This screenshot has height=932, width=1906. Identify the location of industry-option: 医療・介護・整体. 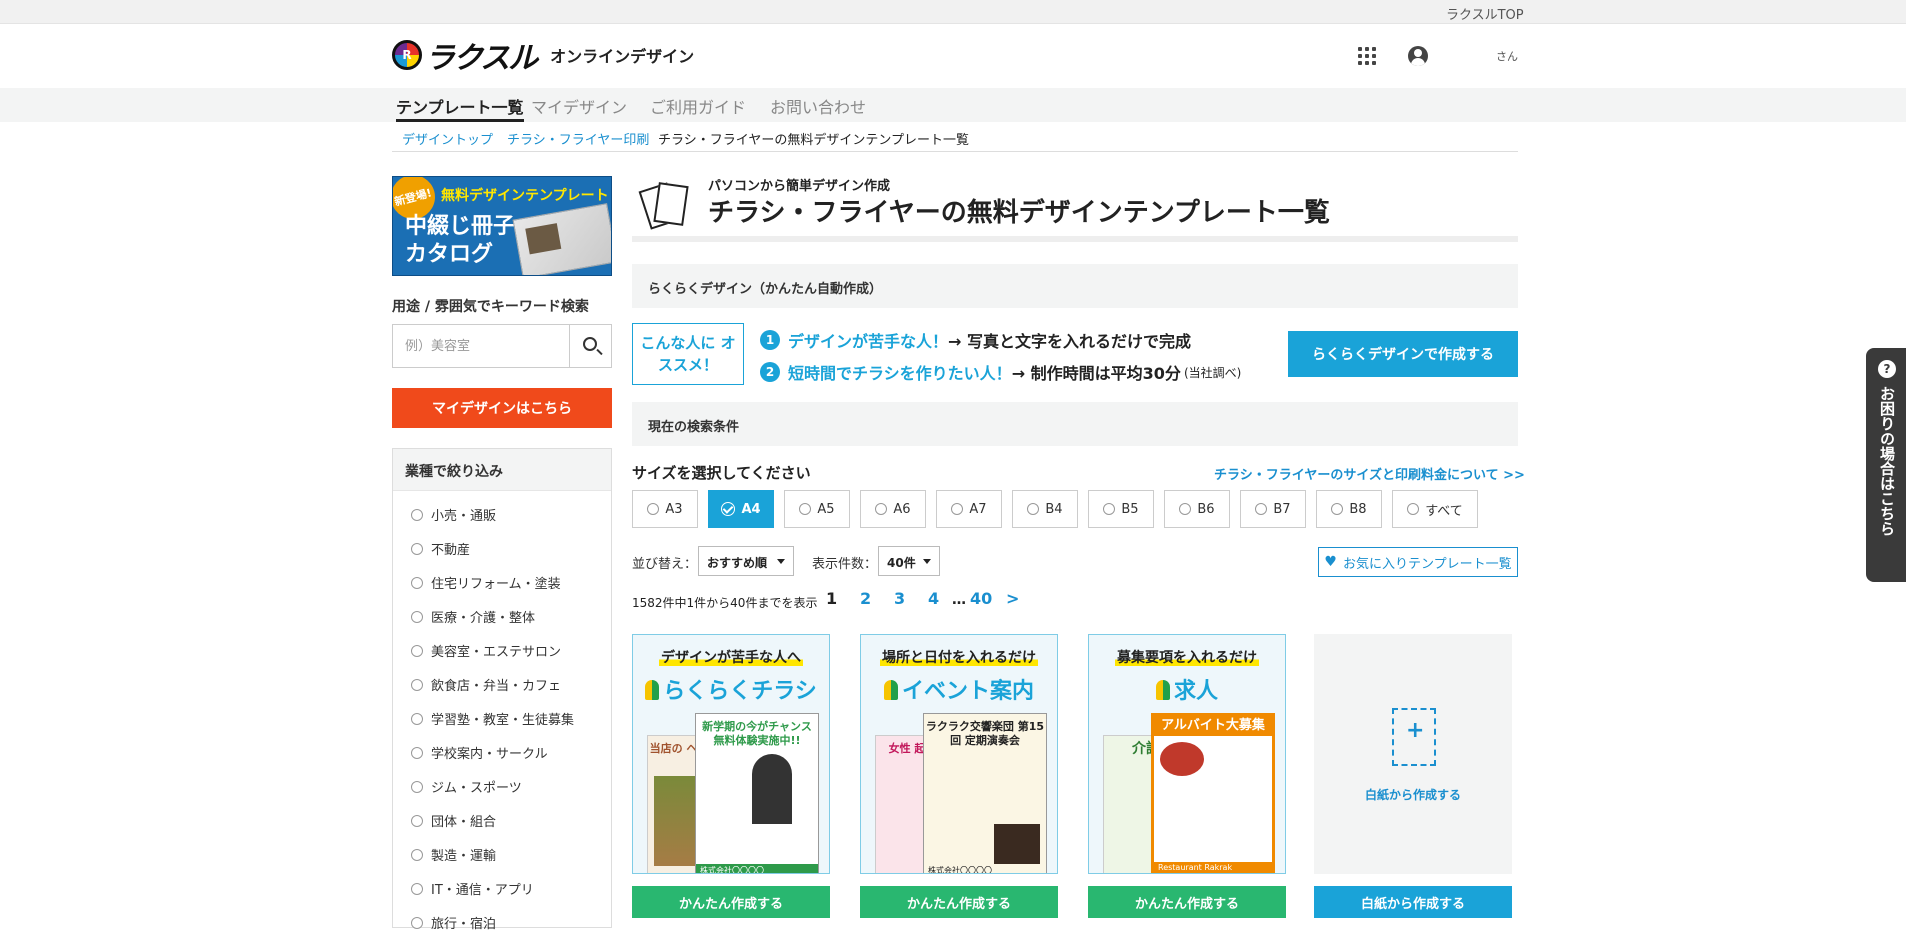
(473, 616).